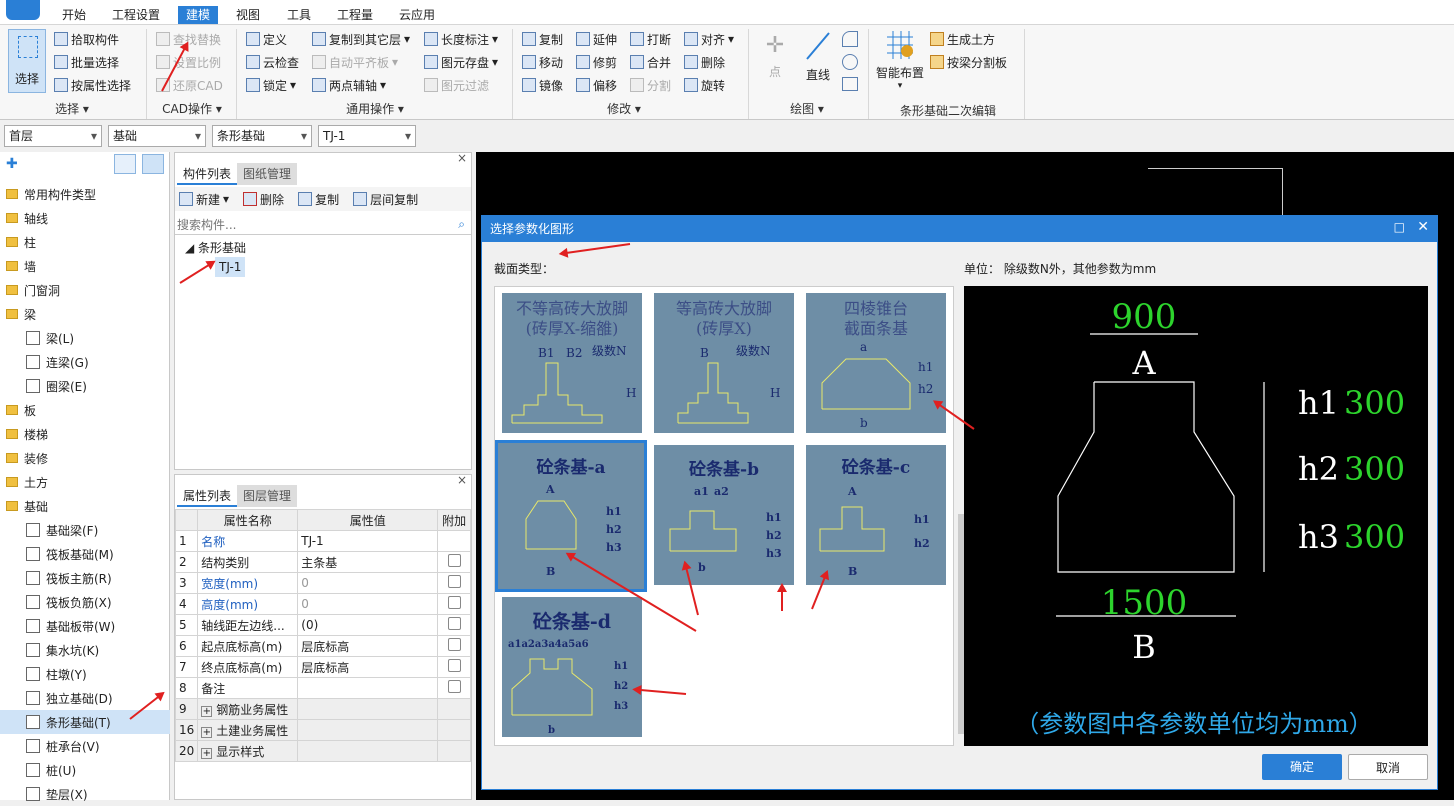  What do you see at coordinates (962, 39) in the screenshot?
I see `generate-earthwork-button: 生成土方` at bounding box center [962, 39].